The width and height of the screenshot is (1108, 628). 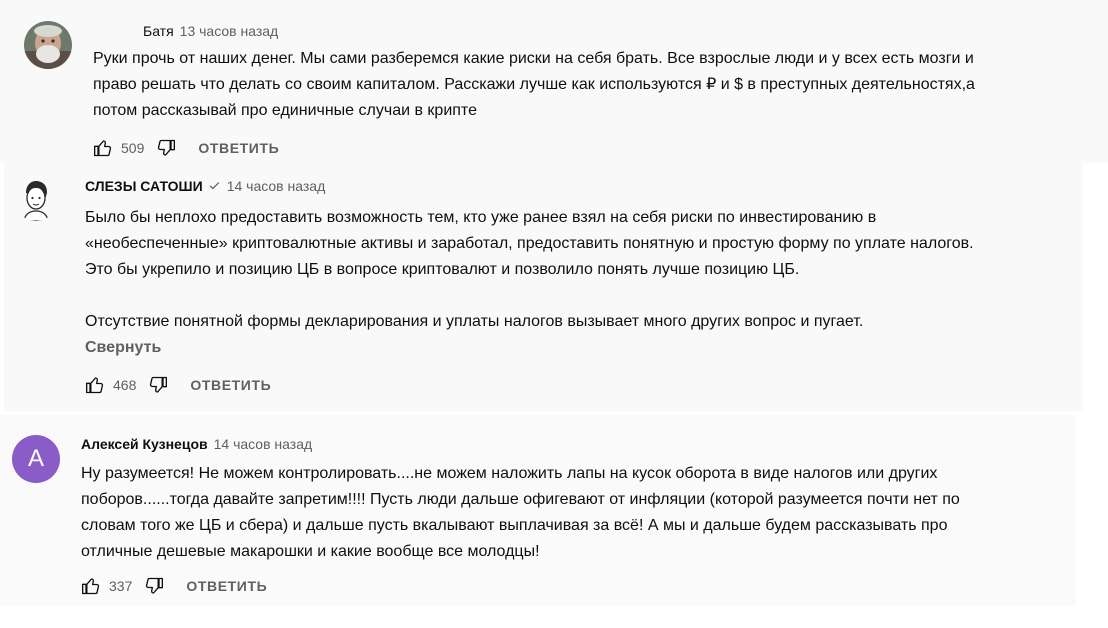 I want to click on like-count: 337, so click(x=121, y=586).